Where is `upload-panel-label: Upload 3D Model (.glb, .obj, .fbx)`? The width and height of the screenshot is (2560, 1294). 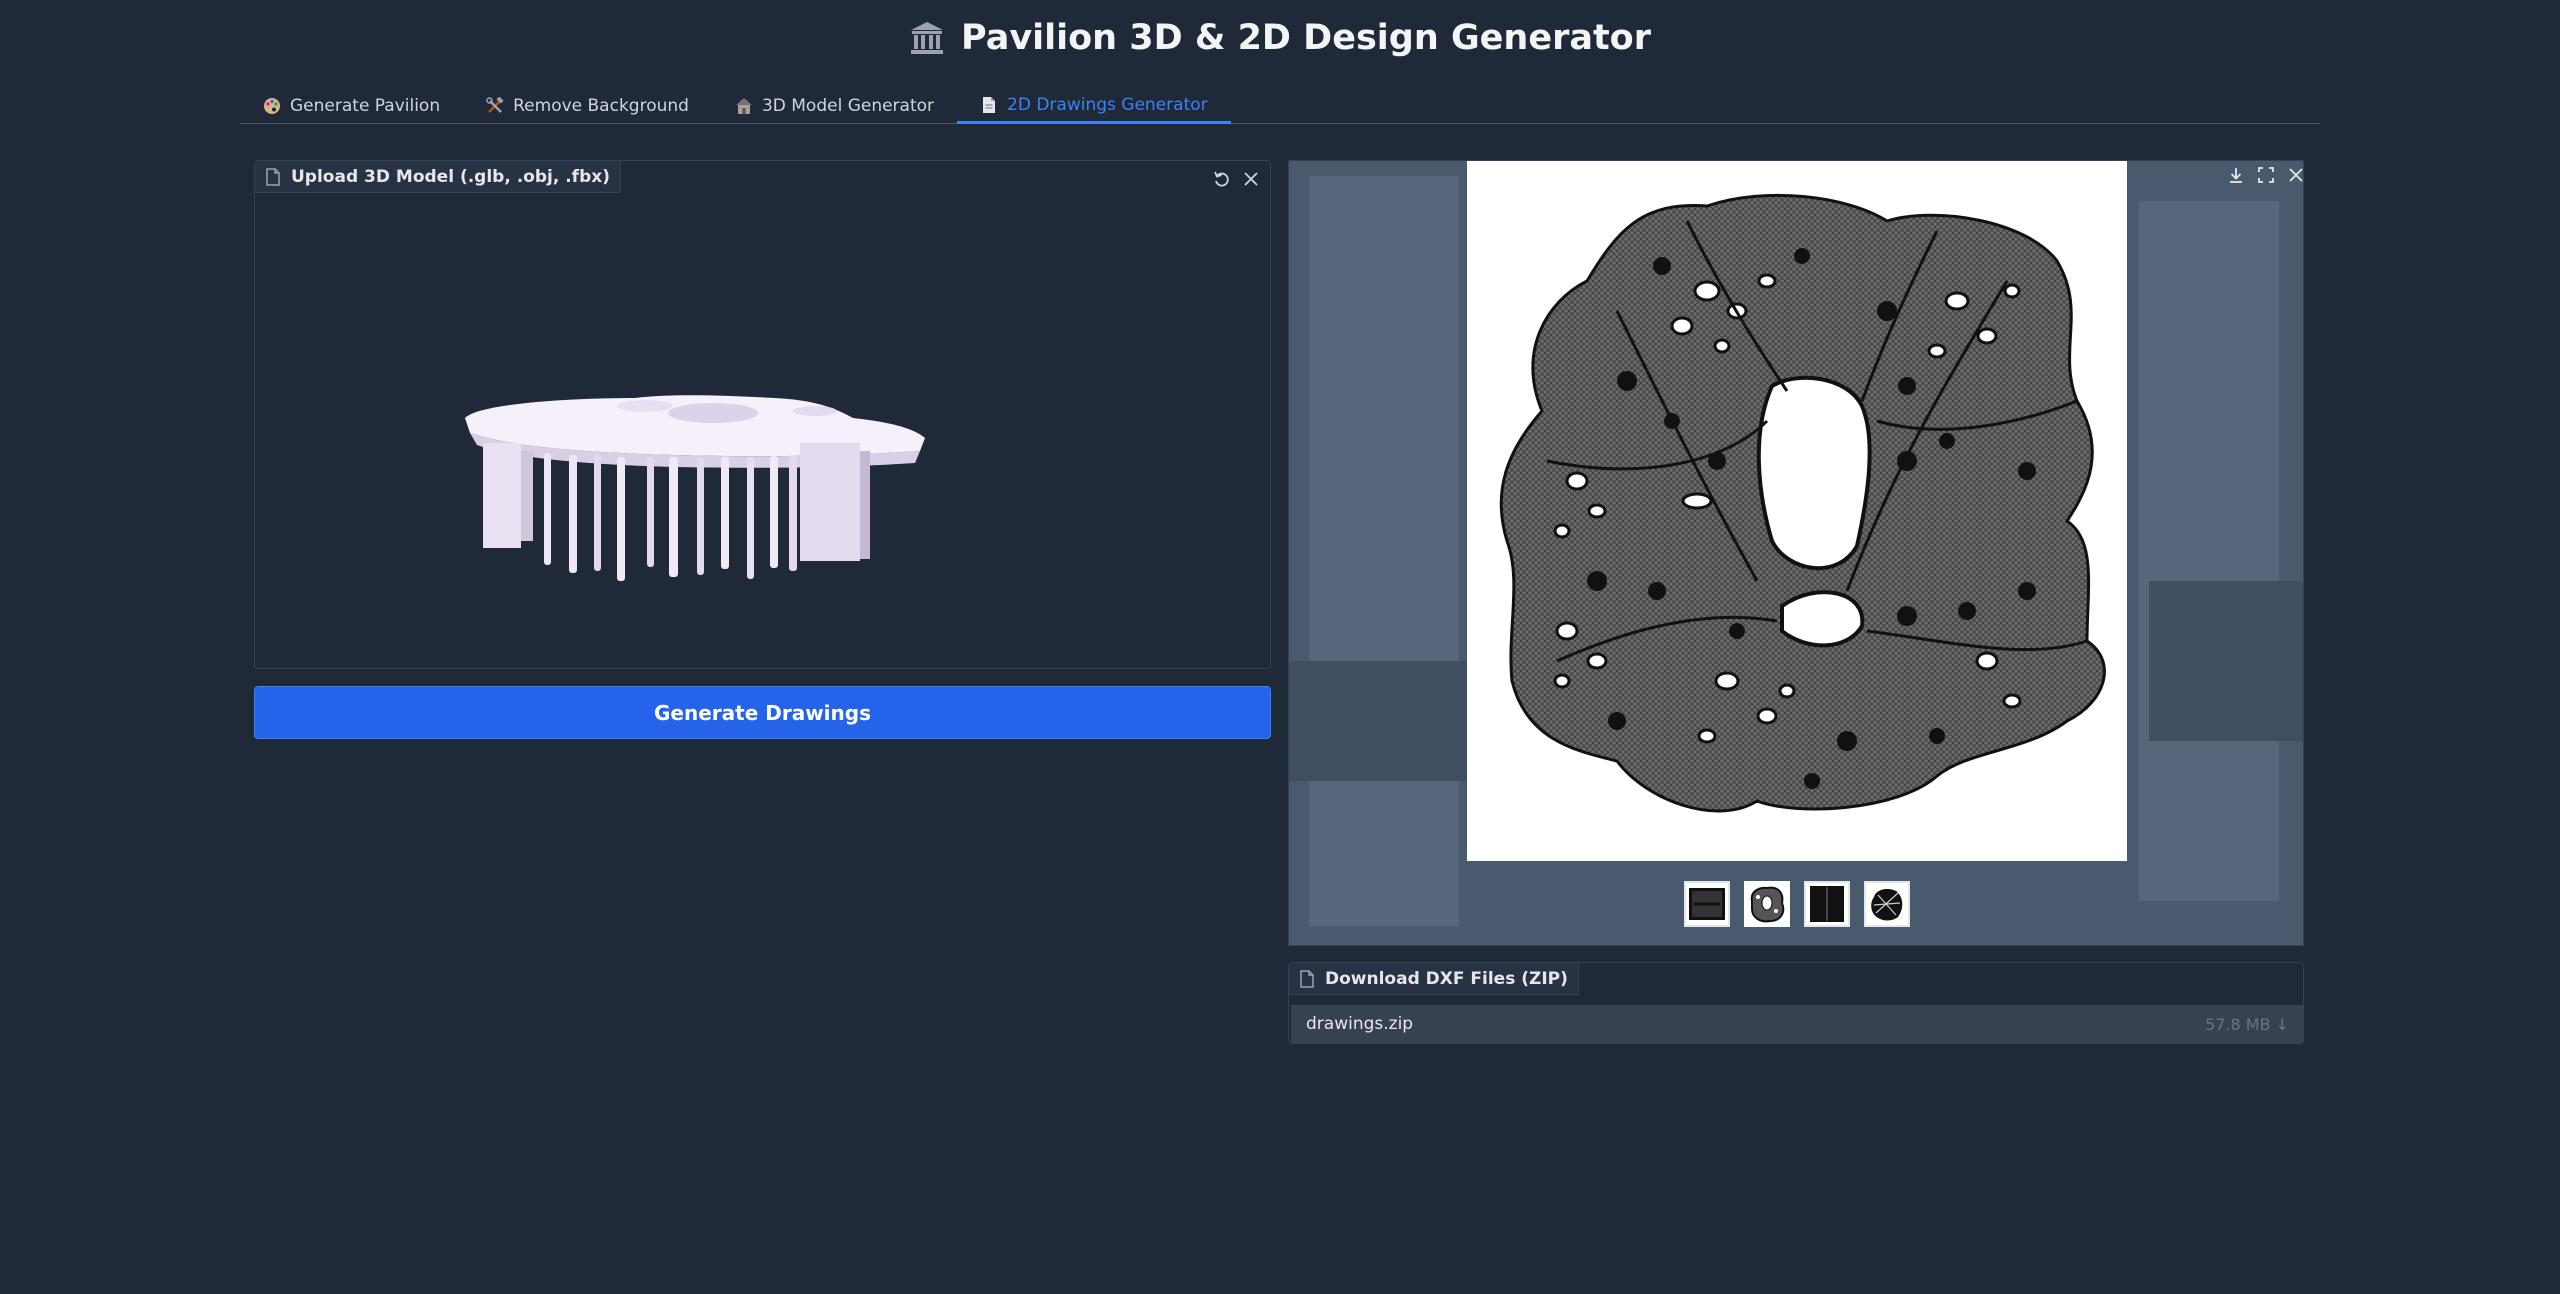 upload-panel-label: Upload 3D Model (.glb, .obj, .fbx) is located at coordinates (438, 177).